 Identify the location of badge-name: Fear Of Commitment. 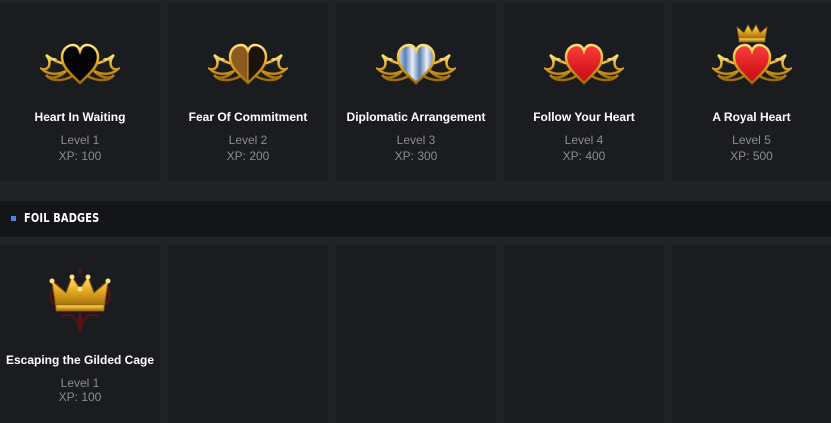
(248, 117).